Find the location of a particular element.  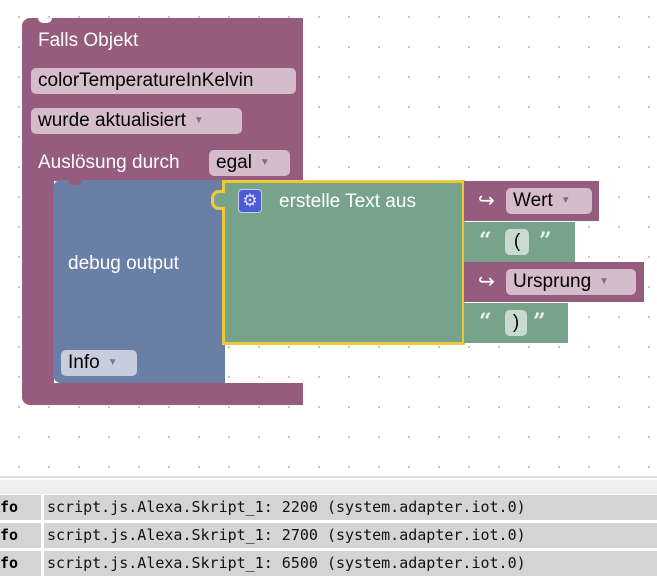

debug-label: debug output is located at coordinates (123, 263).